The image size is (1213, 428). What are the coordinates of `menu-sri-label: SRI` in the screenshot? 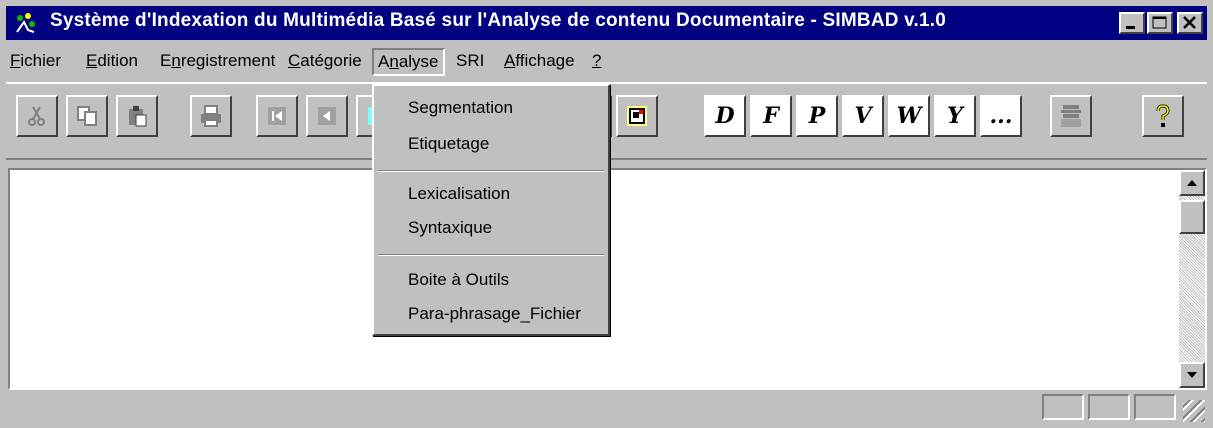 It's located at (470, 60).